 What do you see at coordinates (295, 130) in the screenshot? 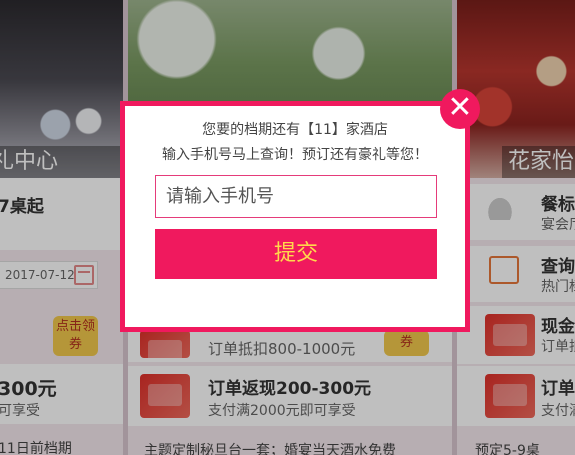
I see `modal-line-1: 您要的档期还有【11】家酒店` at bounding box center [295, 130].